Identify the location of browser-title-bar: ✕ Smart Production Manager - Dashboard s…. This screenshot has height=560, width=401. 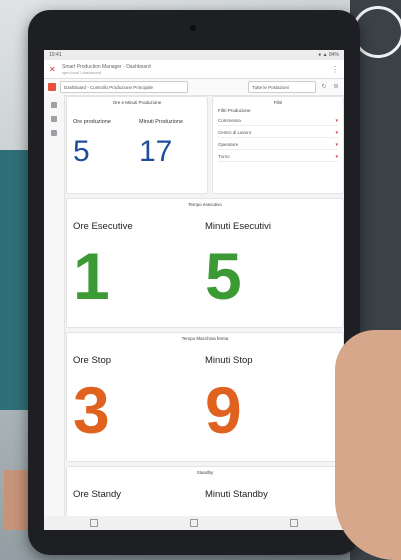
(194, 69).